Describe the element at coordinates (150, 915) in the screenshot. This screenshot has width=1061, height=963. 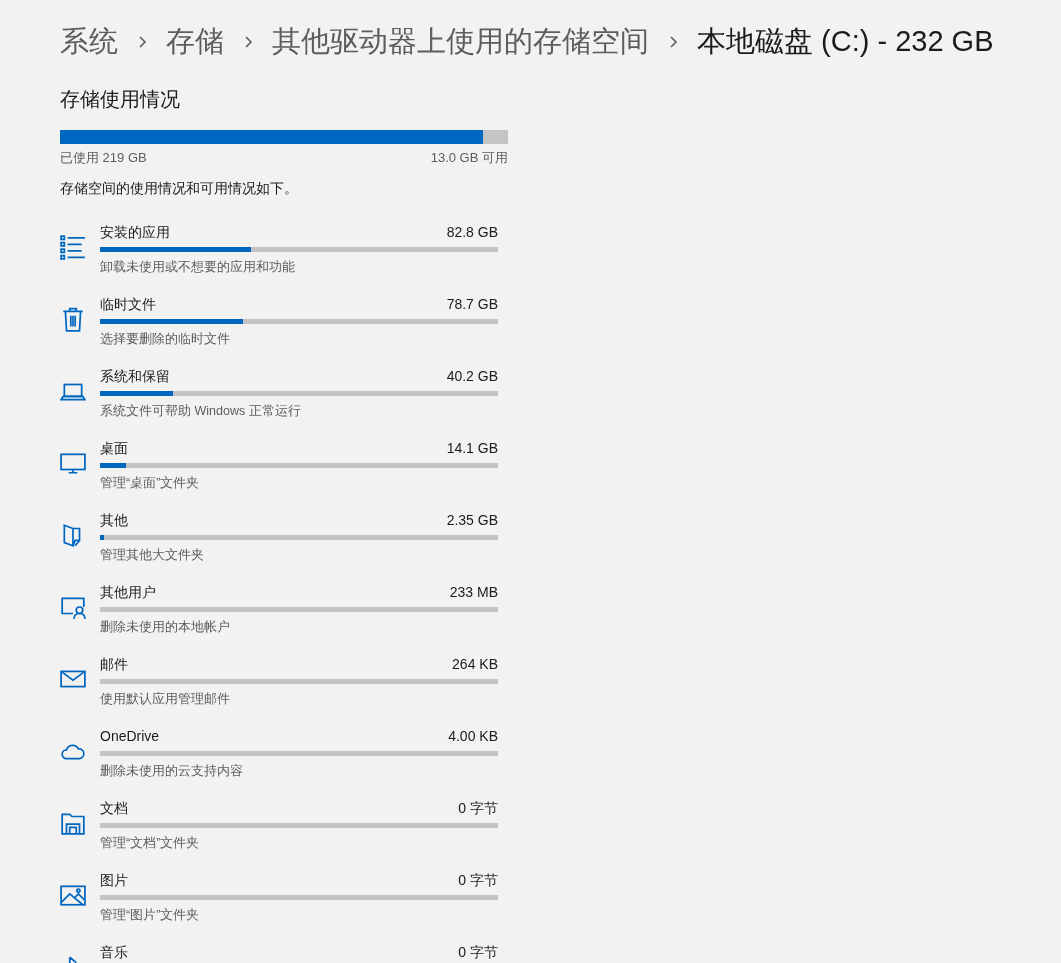
I see `category-description: 管理“图片”文件夹` at that location.